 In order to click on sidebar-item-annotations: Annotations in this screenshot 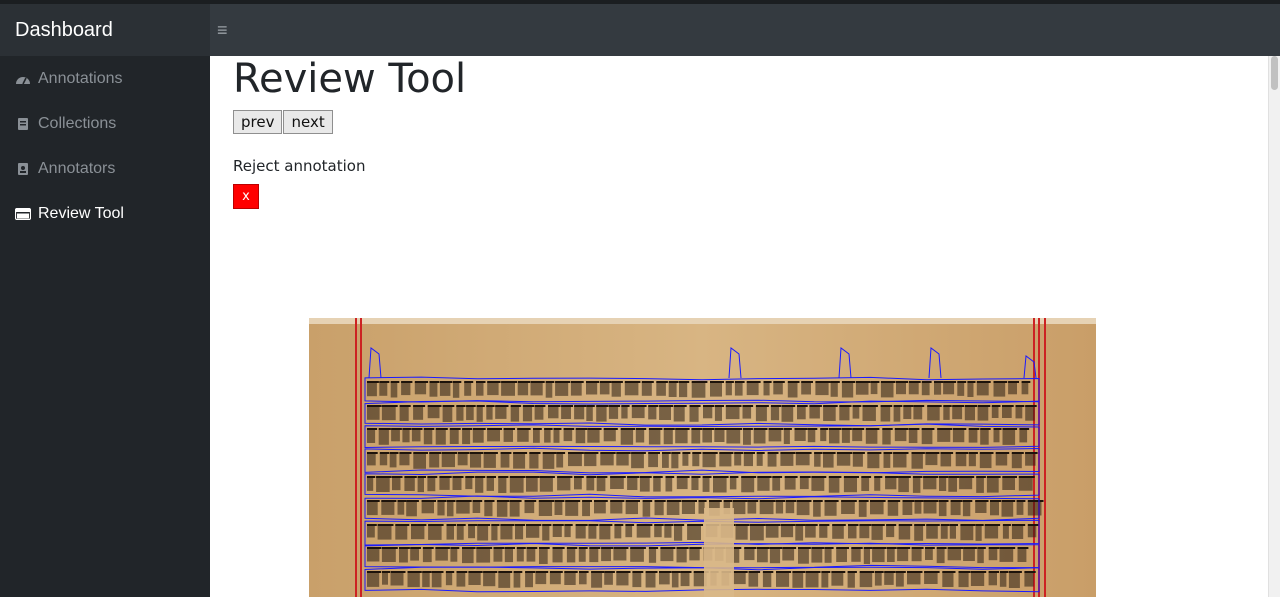, I will do `click(105, 78)`.